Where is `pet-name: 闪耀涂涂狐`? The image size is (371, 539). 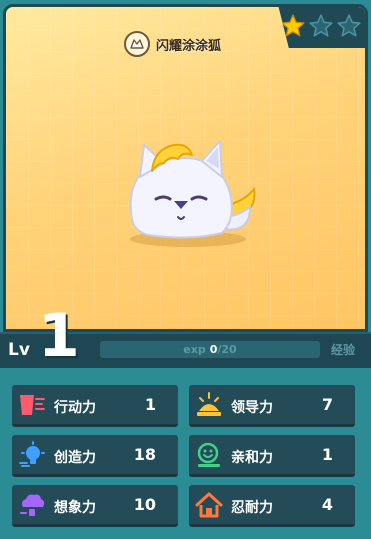
pet-name: 闪耀涂涂狐 is located at coordinates (189, 46).